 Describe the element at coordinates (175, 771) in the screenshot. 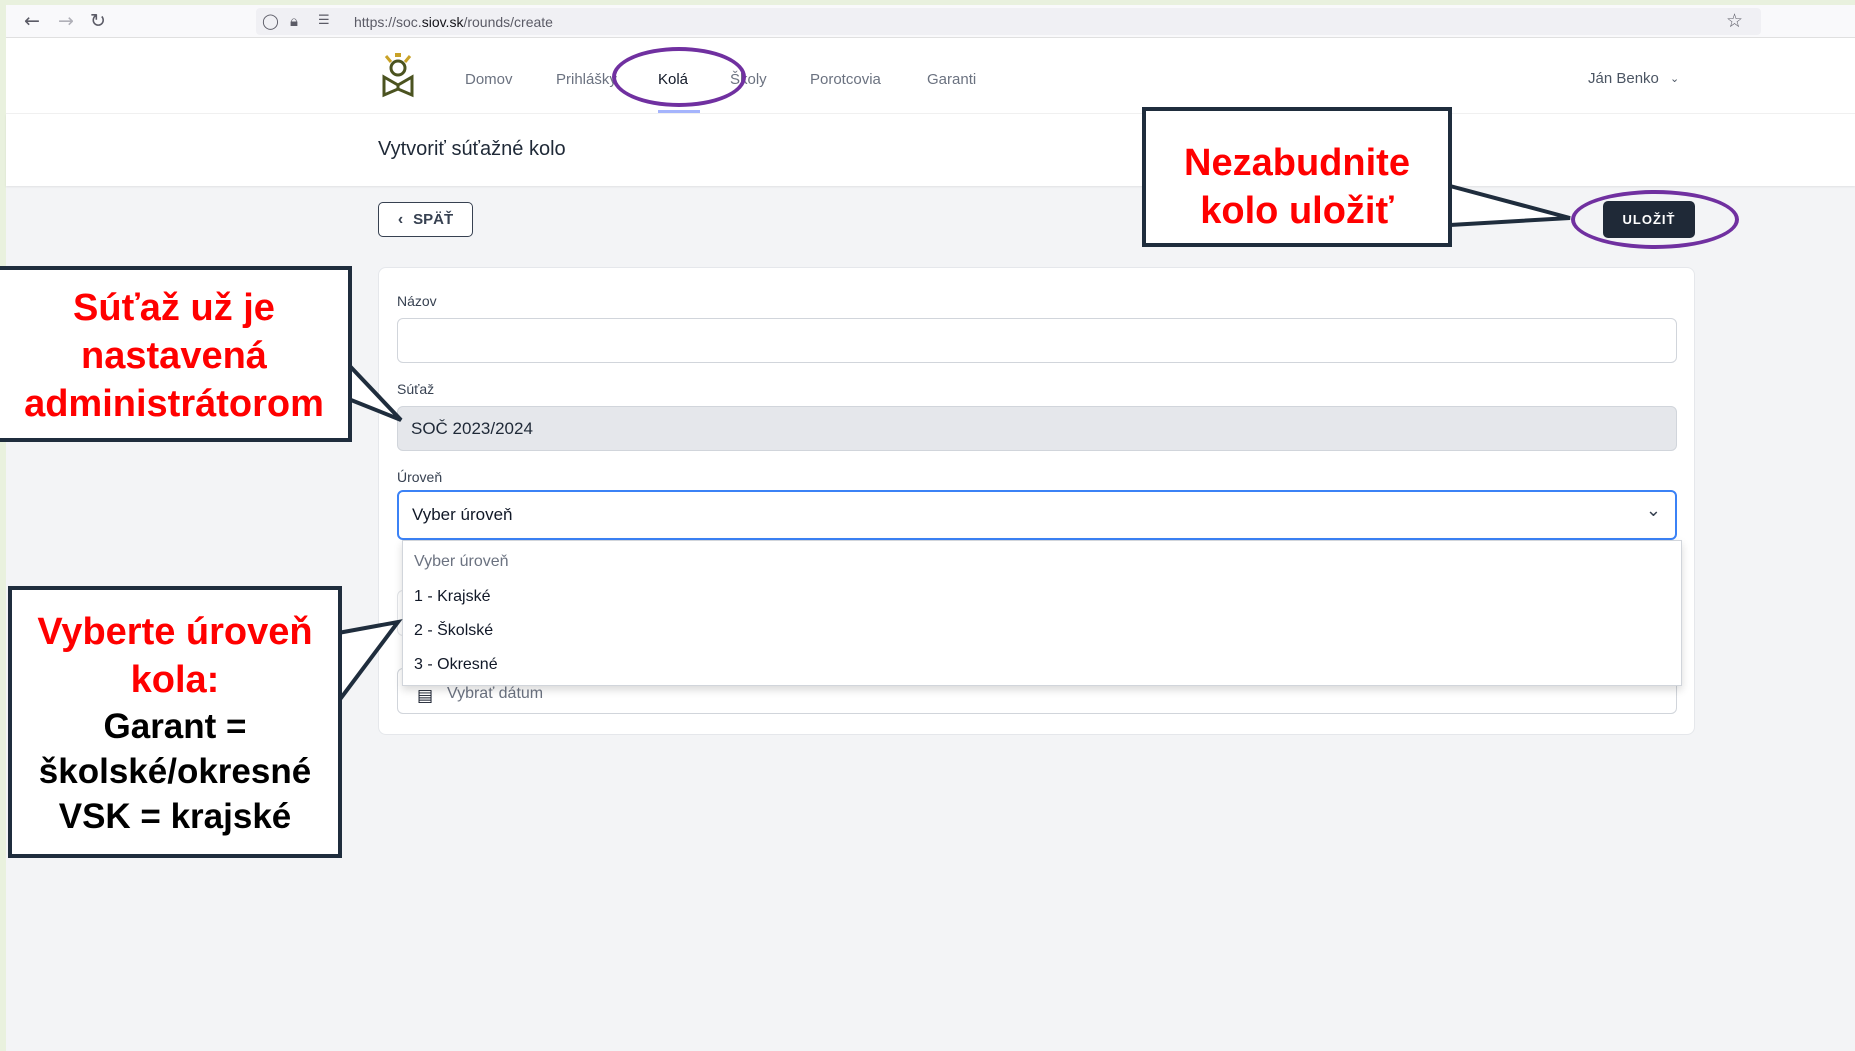

I see `level-callout-body2: školské/okresné` at that location.